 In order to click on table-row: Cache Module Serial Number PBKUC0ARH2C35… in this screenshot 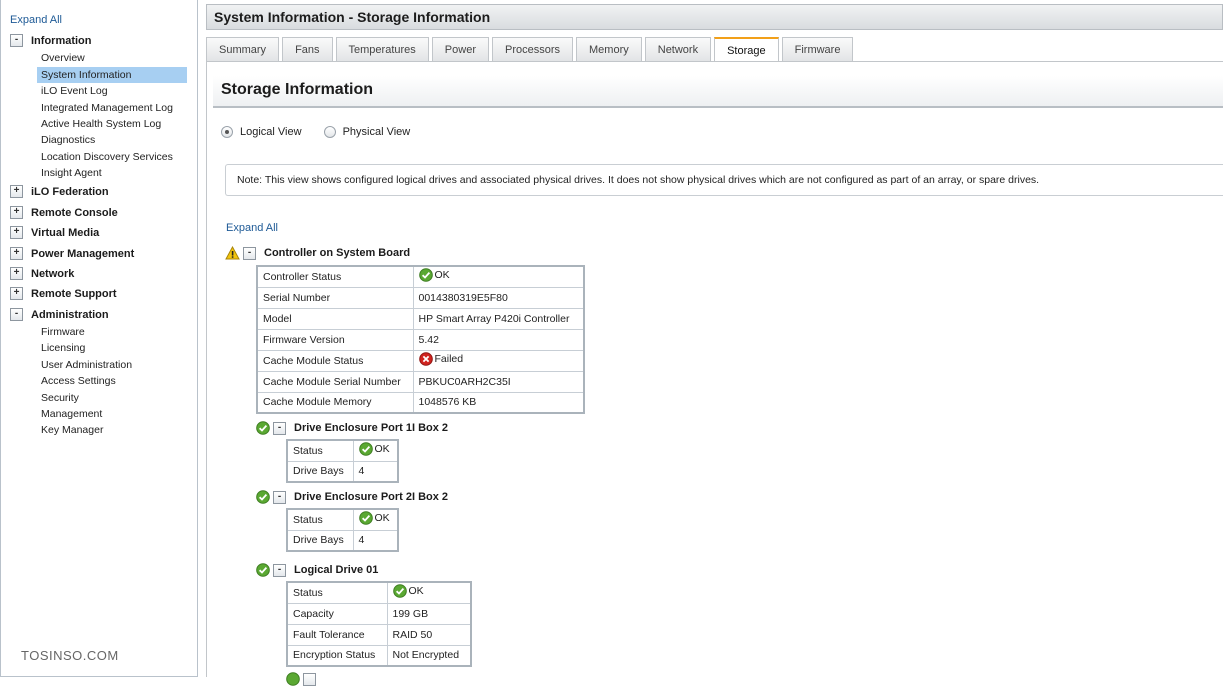, I will do `click(420, 381)`.